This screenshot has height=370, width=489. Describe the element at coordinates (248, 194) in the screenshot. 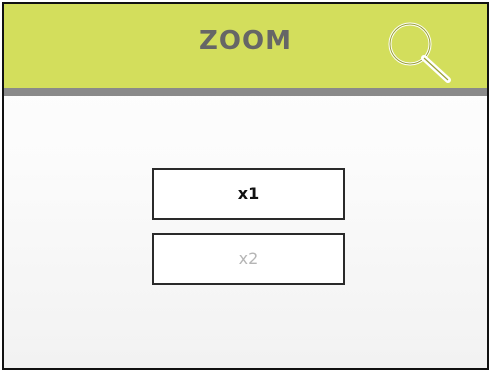

I see `zoom-x1-button: x1` at that location.